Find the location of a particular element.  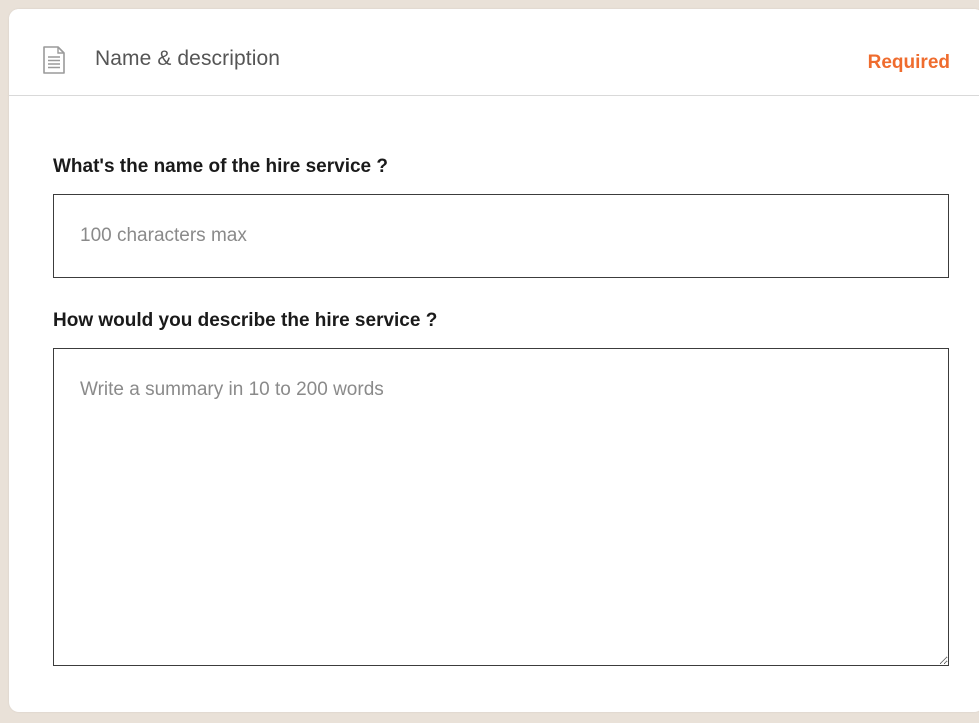

required-badge: Required is located at coordinates (908, 62).